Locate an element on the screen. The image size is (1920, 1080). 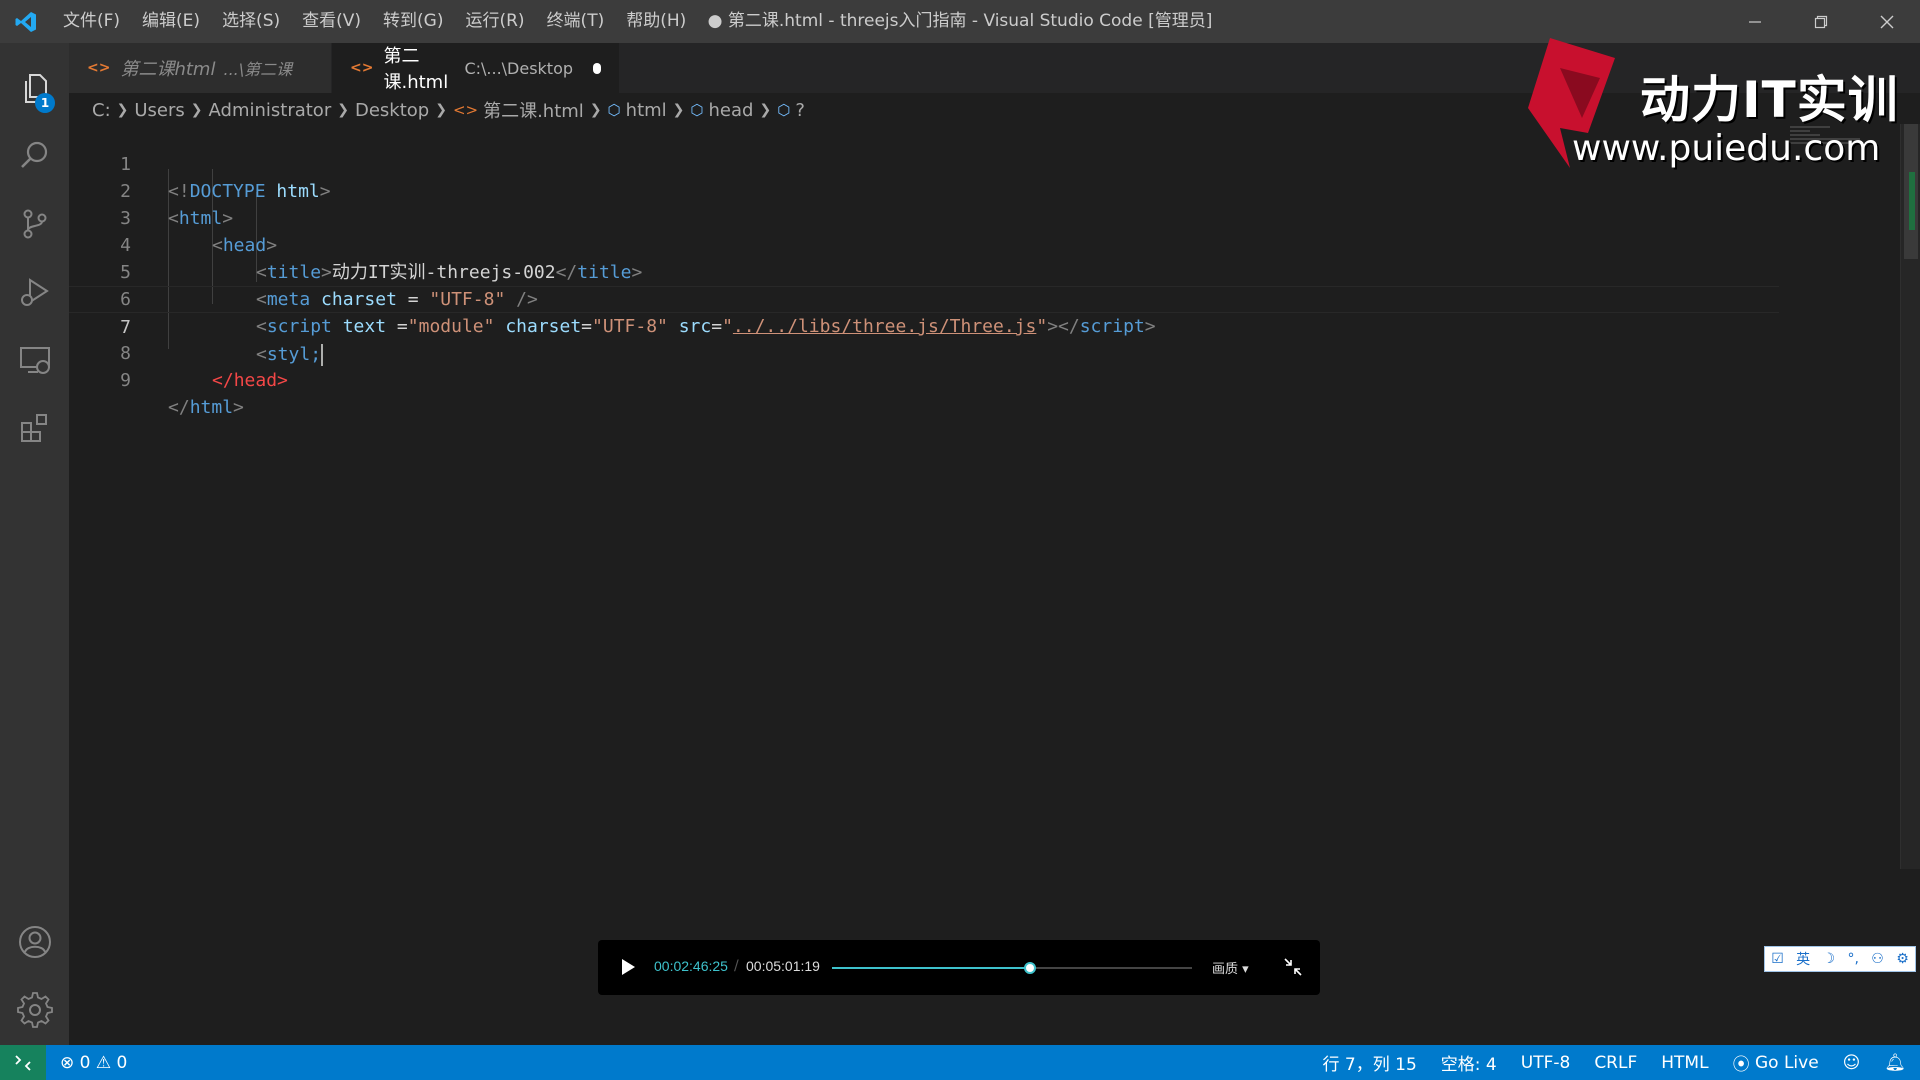
remote-explorer-button is located at coordinates (34, 360).